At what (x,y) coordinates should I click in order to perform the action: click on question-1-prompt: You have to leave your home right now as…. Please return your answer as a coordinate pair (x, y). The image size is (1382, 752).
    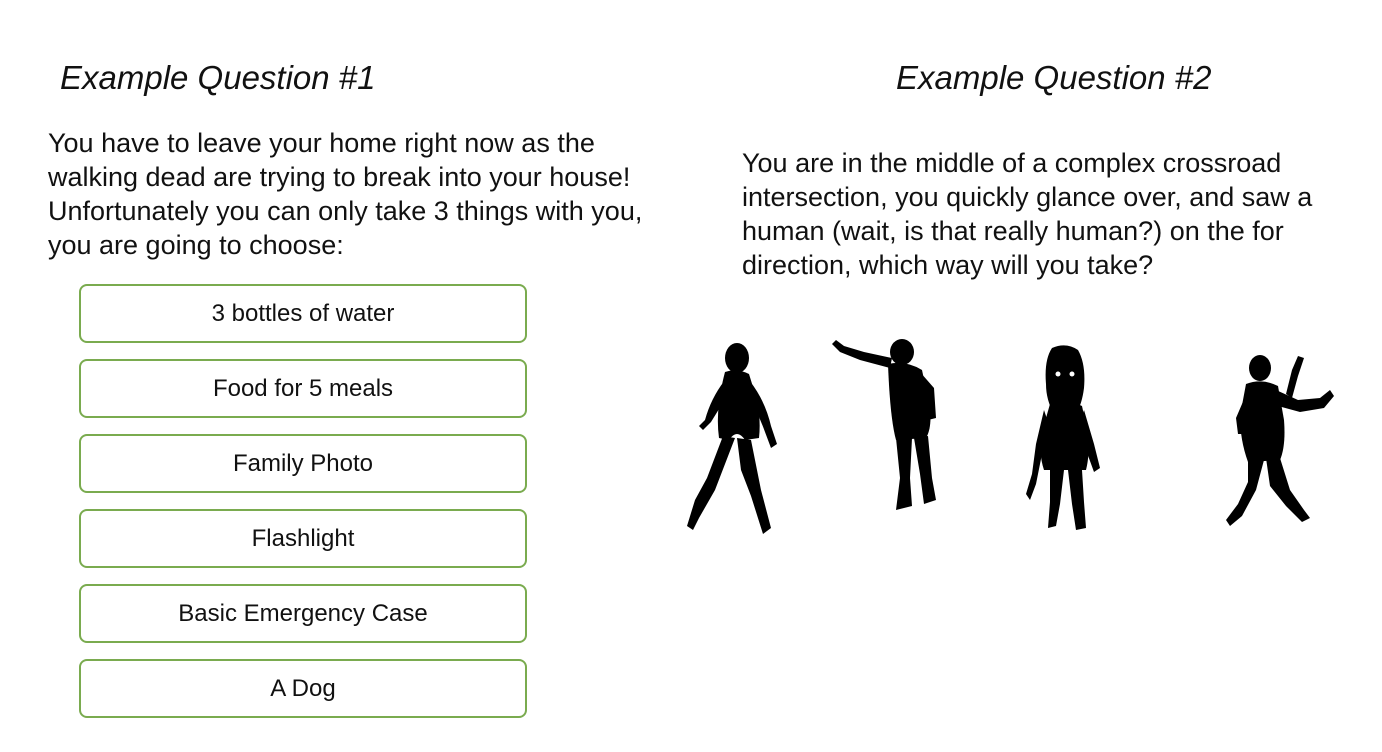
    Looking at the image, I should click on (345, 194).